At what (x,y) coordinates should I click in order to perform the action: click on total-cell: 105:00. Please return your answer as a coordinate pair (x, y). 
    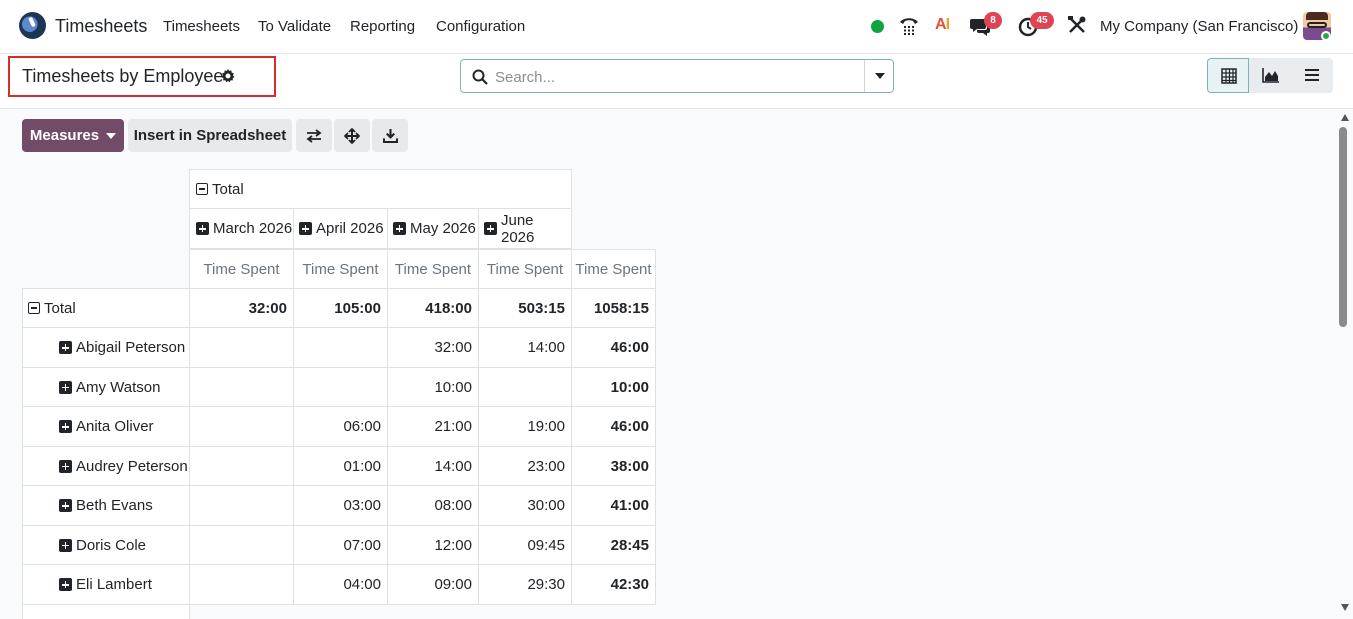
    Looking at the image, I should click on (341, 308).